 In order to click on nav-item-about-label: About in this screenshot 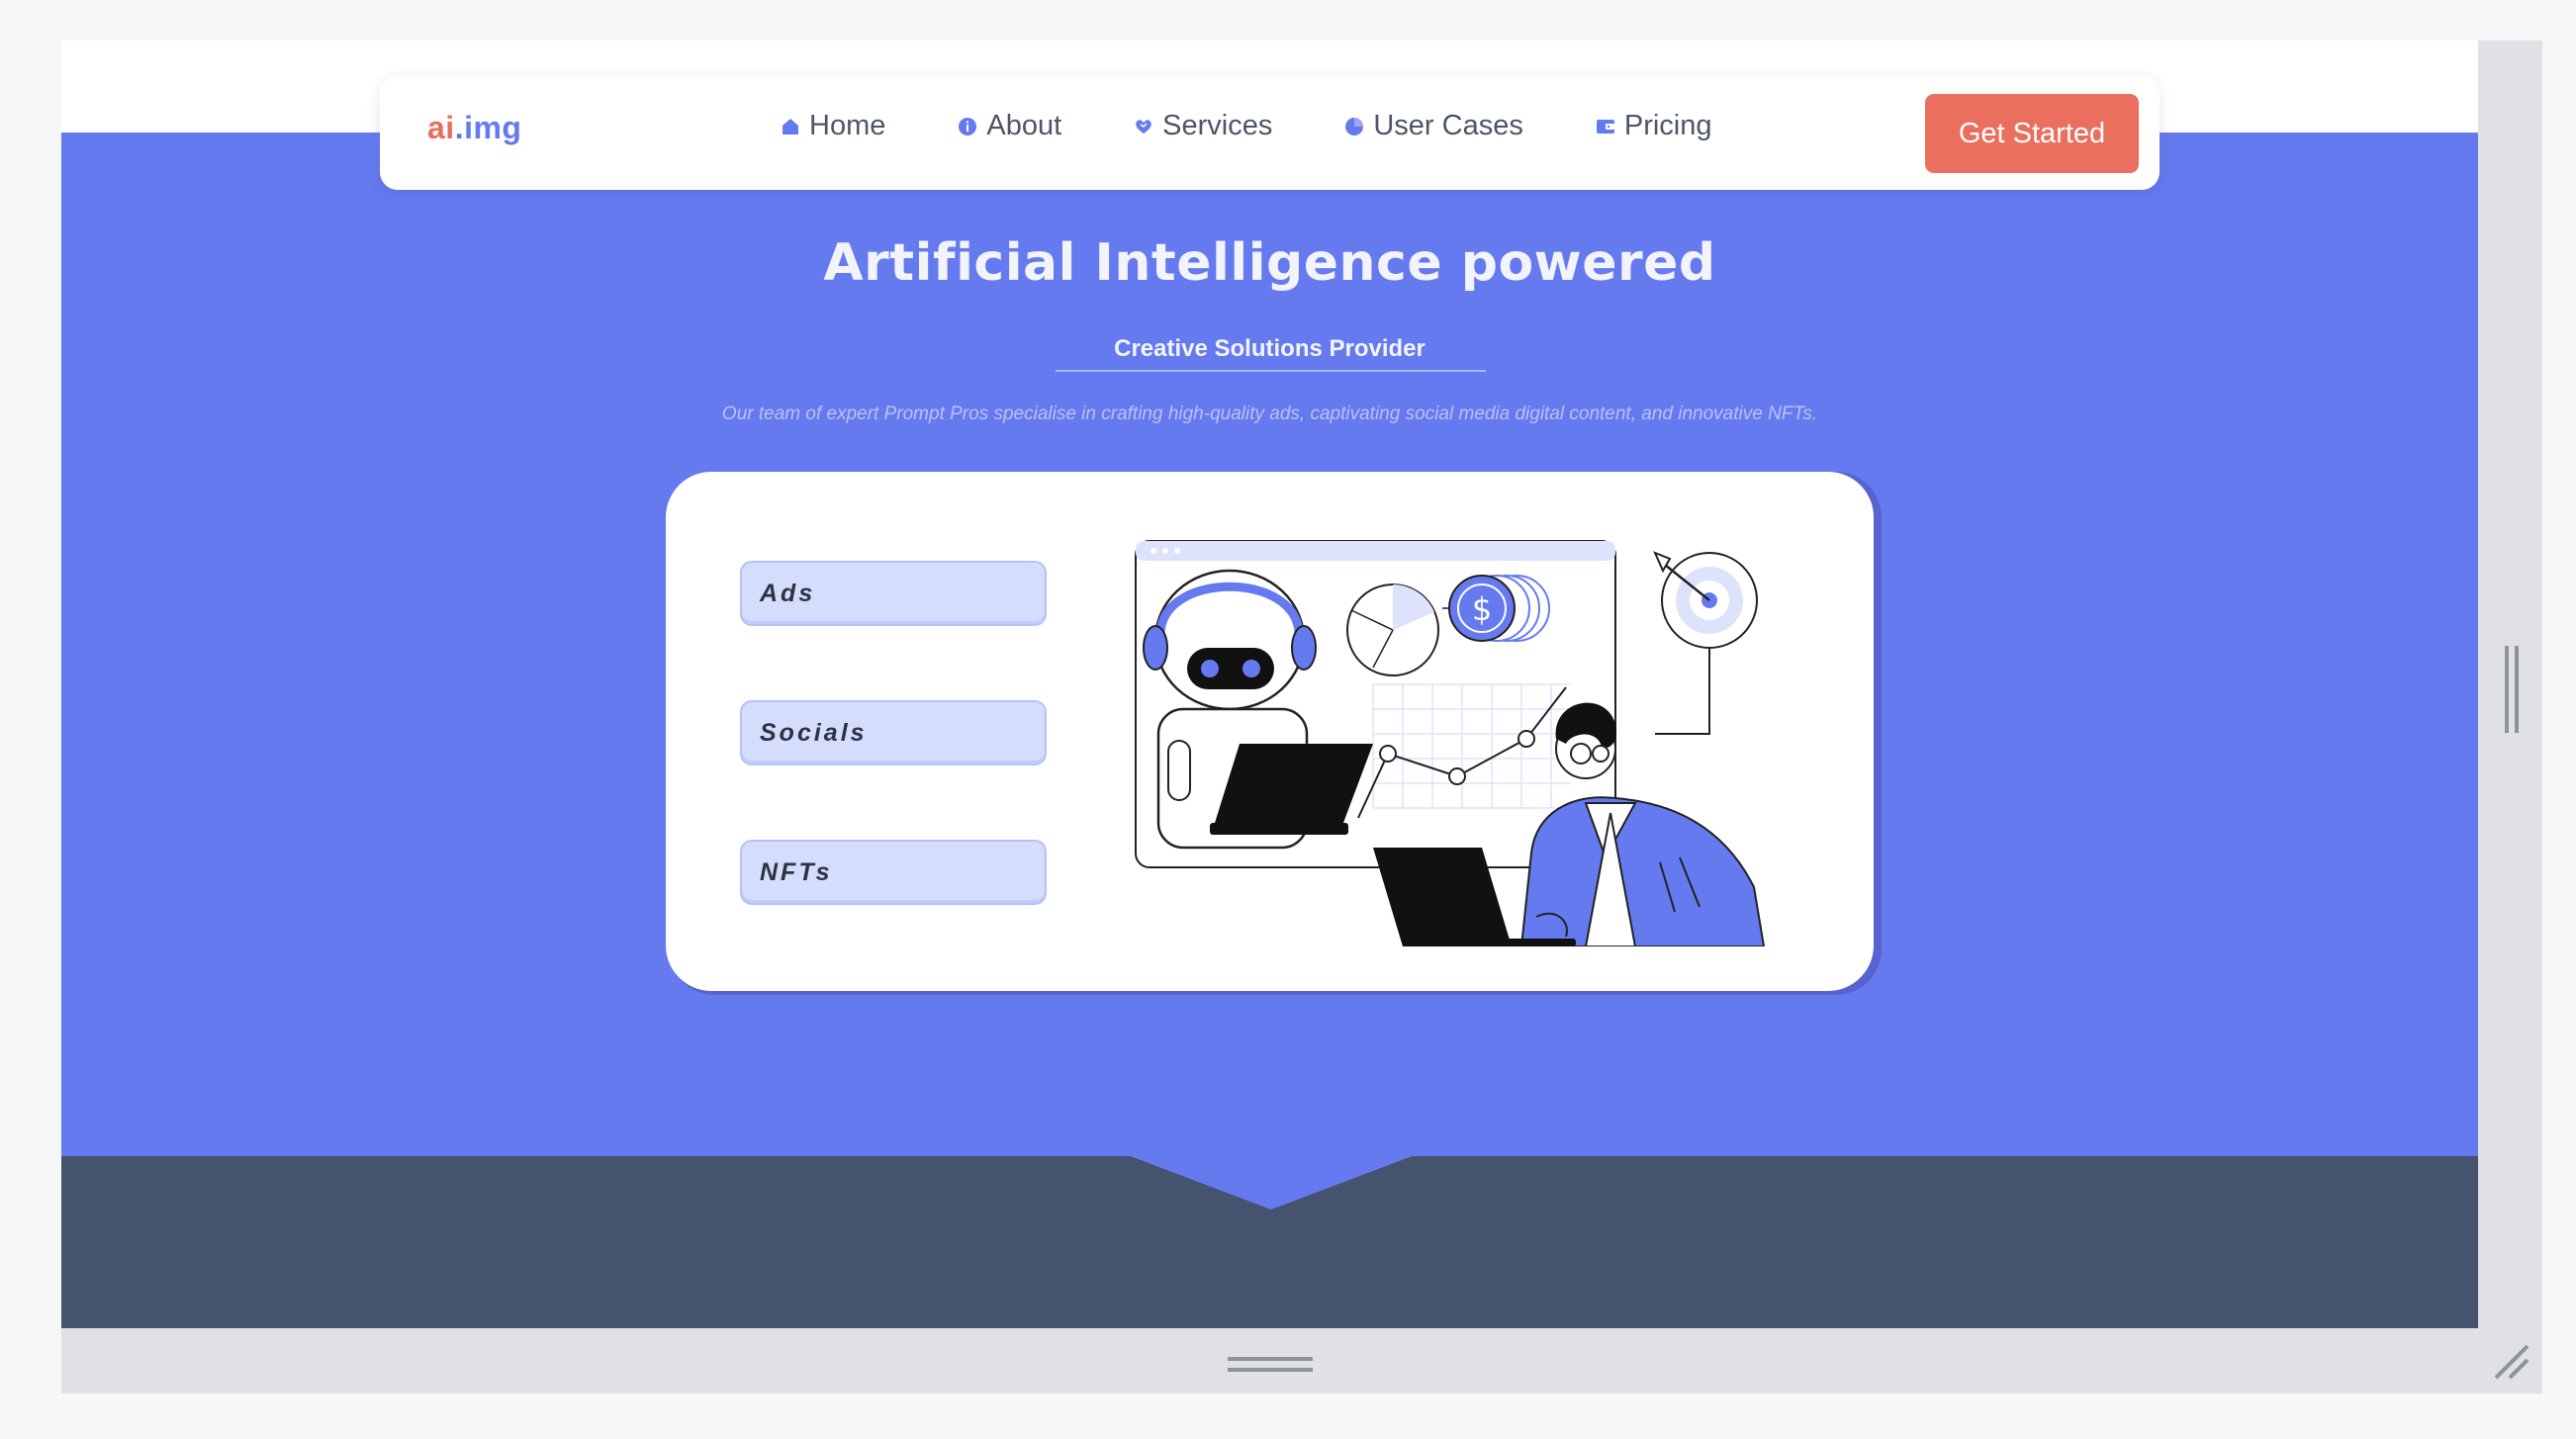, I will do `click(1024, 125)`.